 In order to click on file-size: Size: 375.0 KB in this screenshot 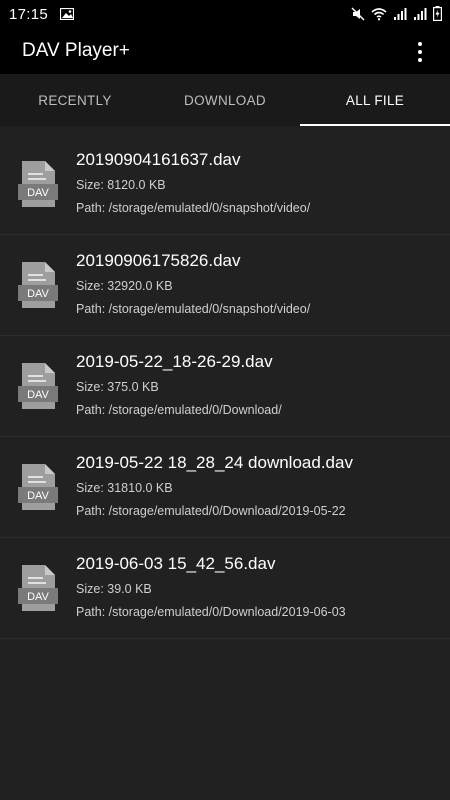, I will do `click(117, 387)`.